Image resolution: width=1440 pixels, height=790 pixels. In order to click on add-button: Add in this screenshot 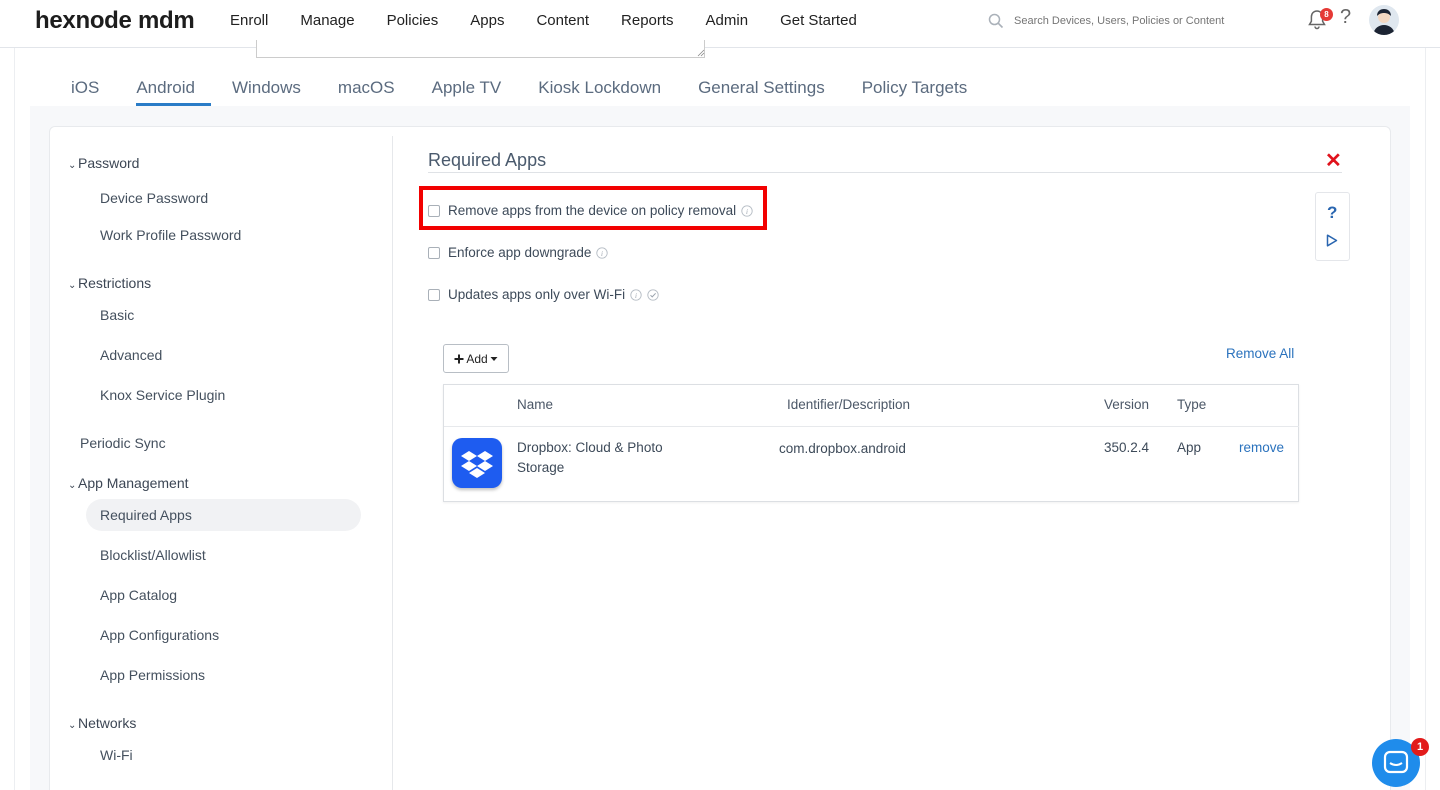, I will do `click(476, 358)`.